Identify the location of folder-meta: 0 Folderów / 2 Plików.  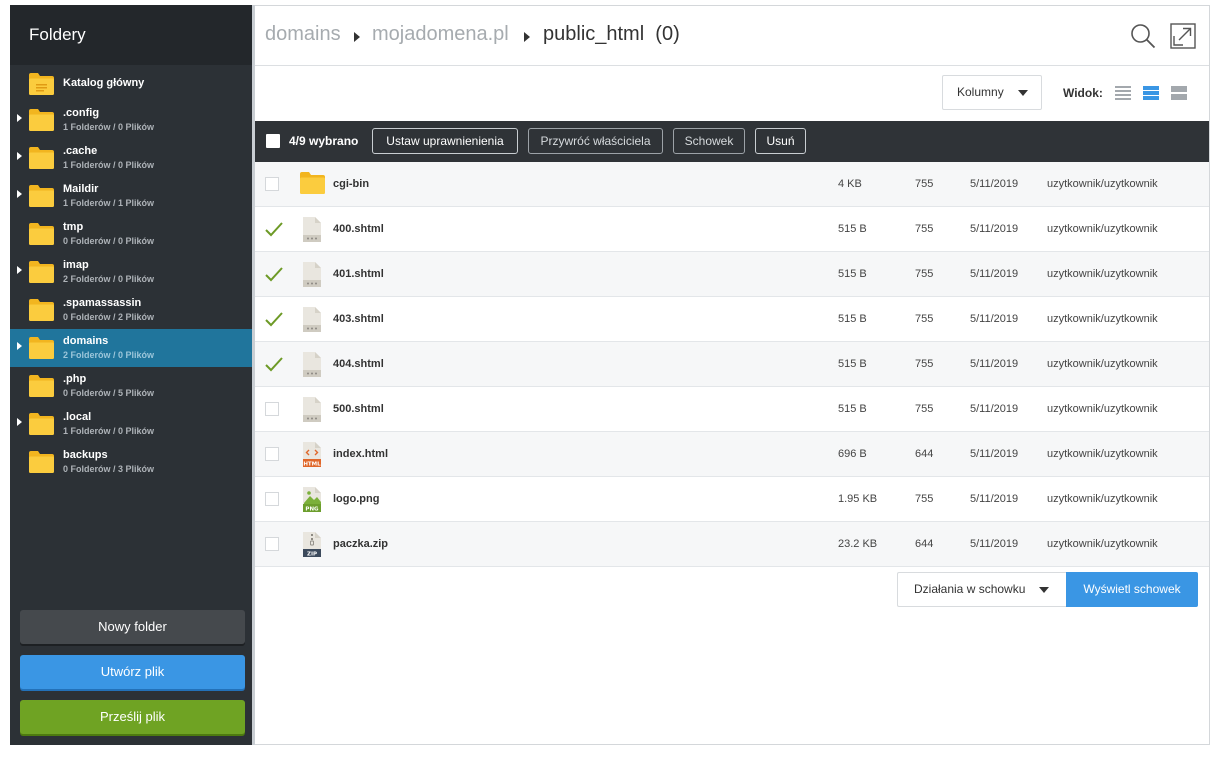
(109, 317).